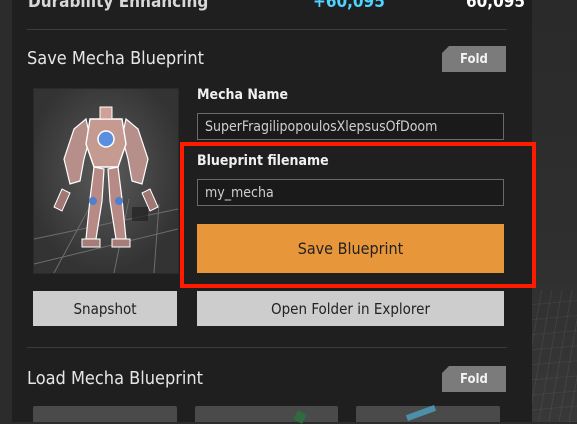  I want to click on stat-value: 60,095, so click(496, 6).